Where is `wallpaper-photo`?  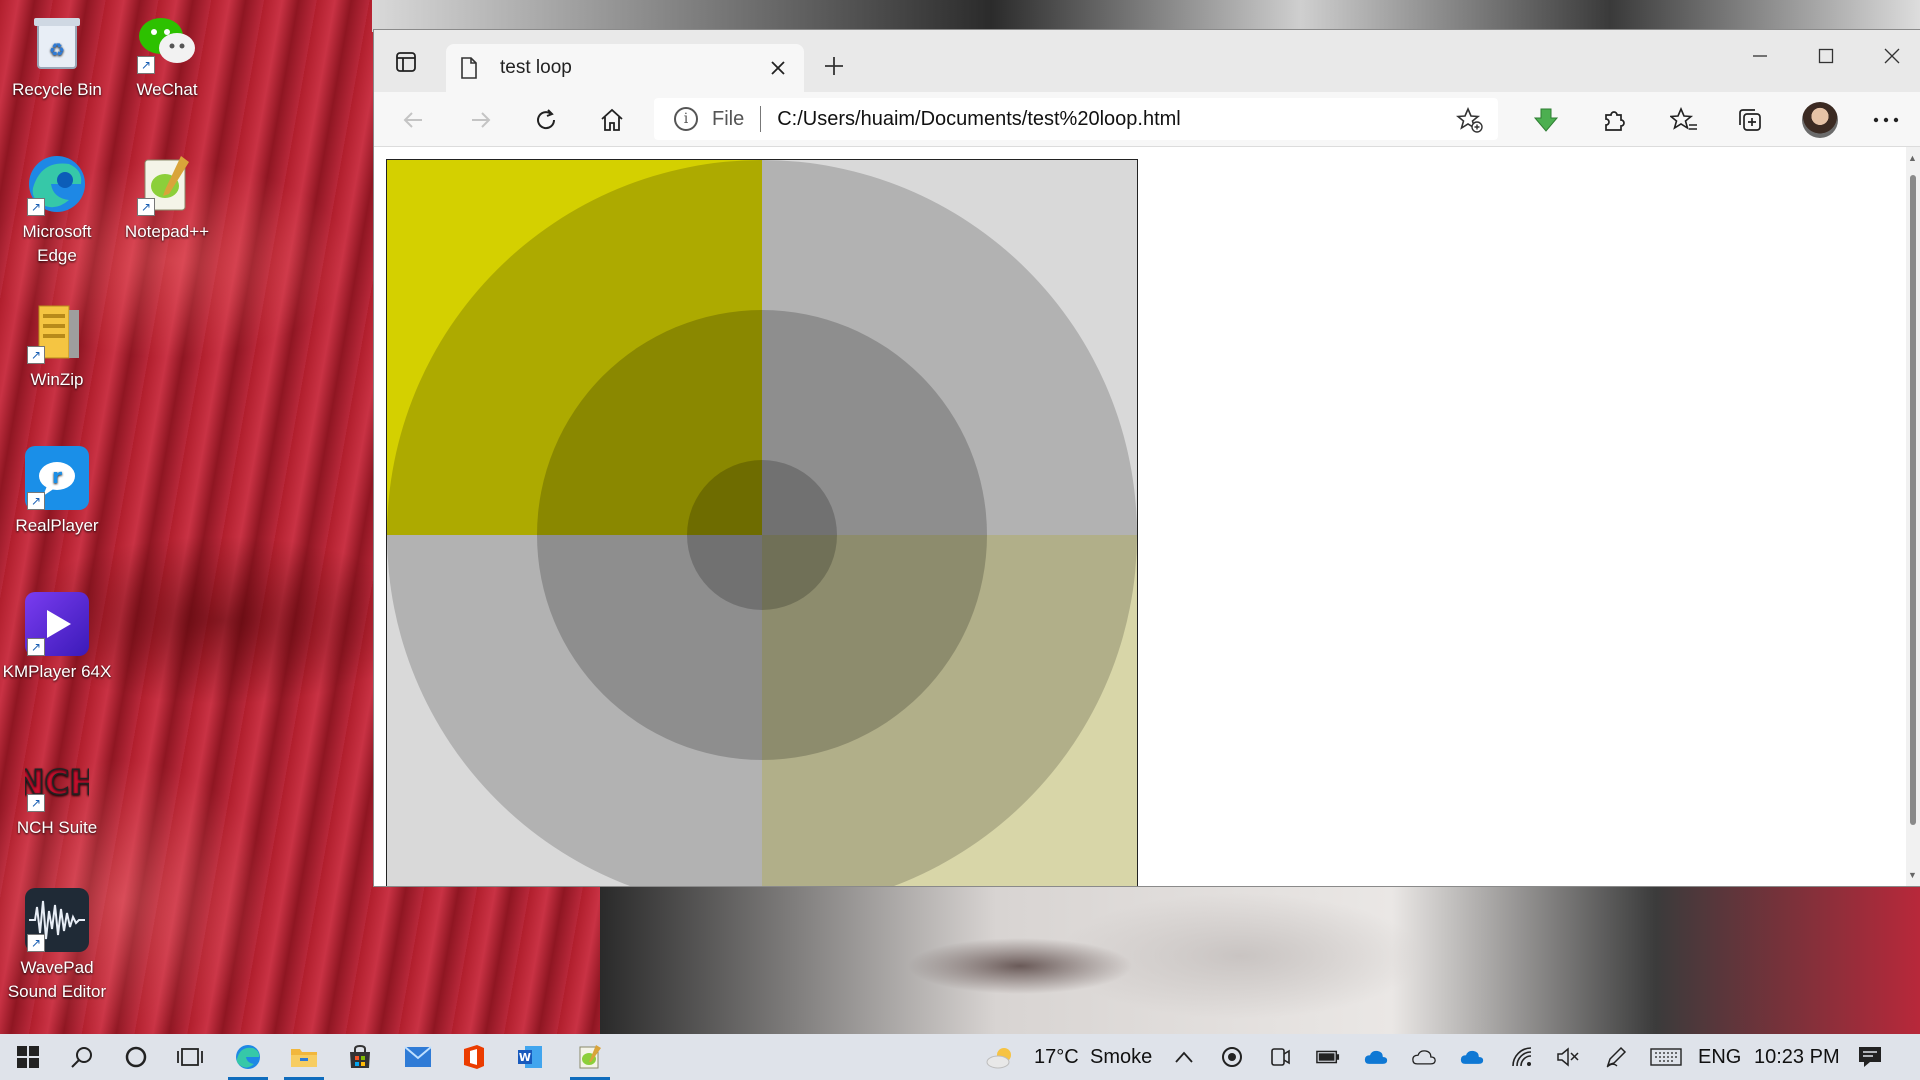
wallpaper-photo is located at coordinates (1260, 960).